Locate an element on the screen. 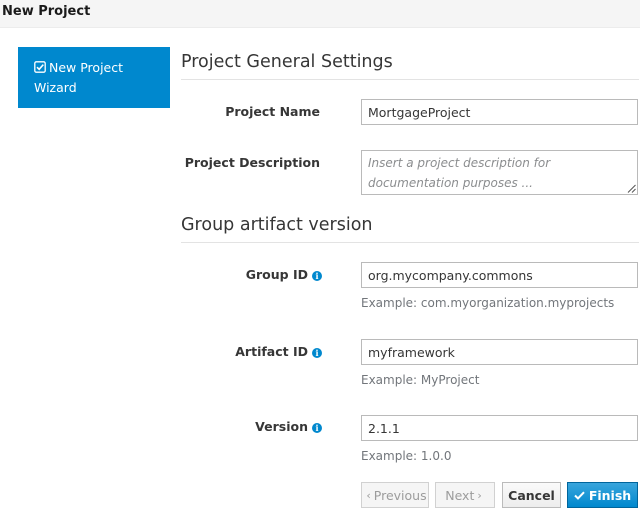 The width and height of the screenshot is (640, 512). chevron-left-icon: ‹ is located at coordinates (368, 495).